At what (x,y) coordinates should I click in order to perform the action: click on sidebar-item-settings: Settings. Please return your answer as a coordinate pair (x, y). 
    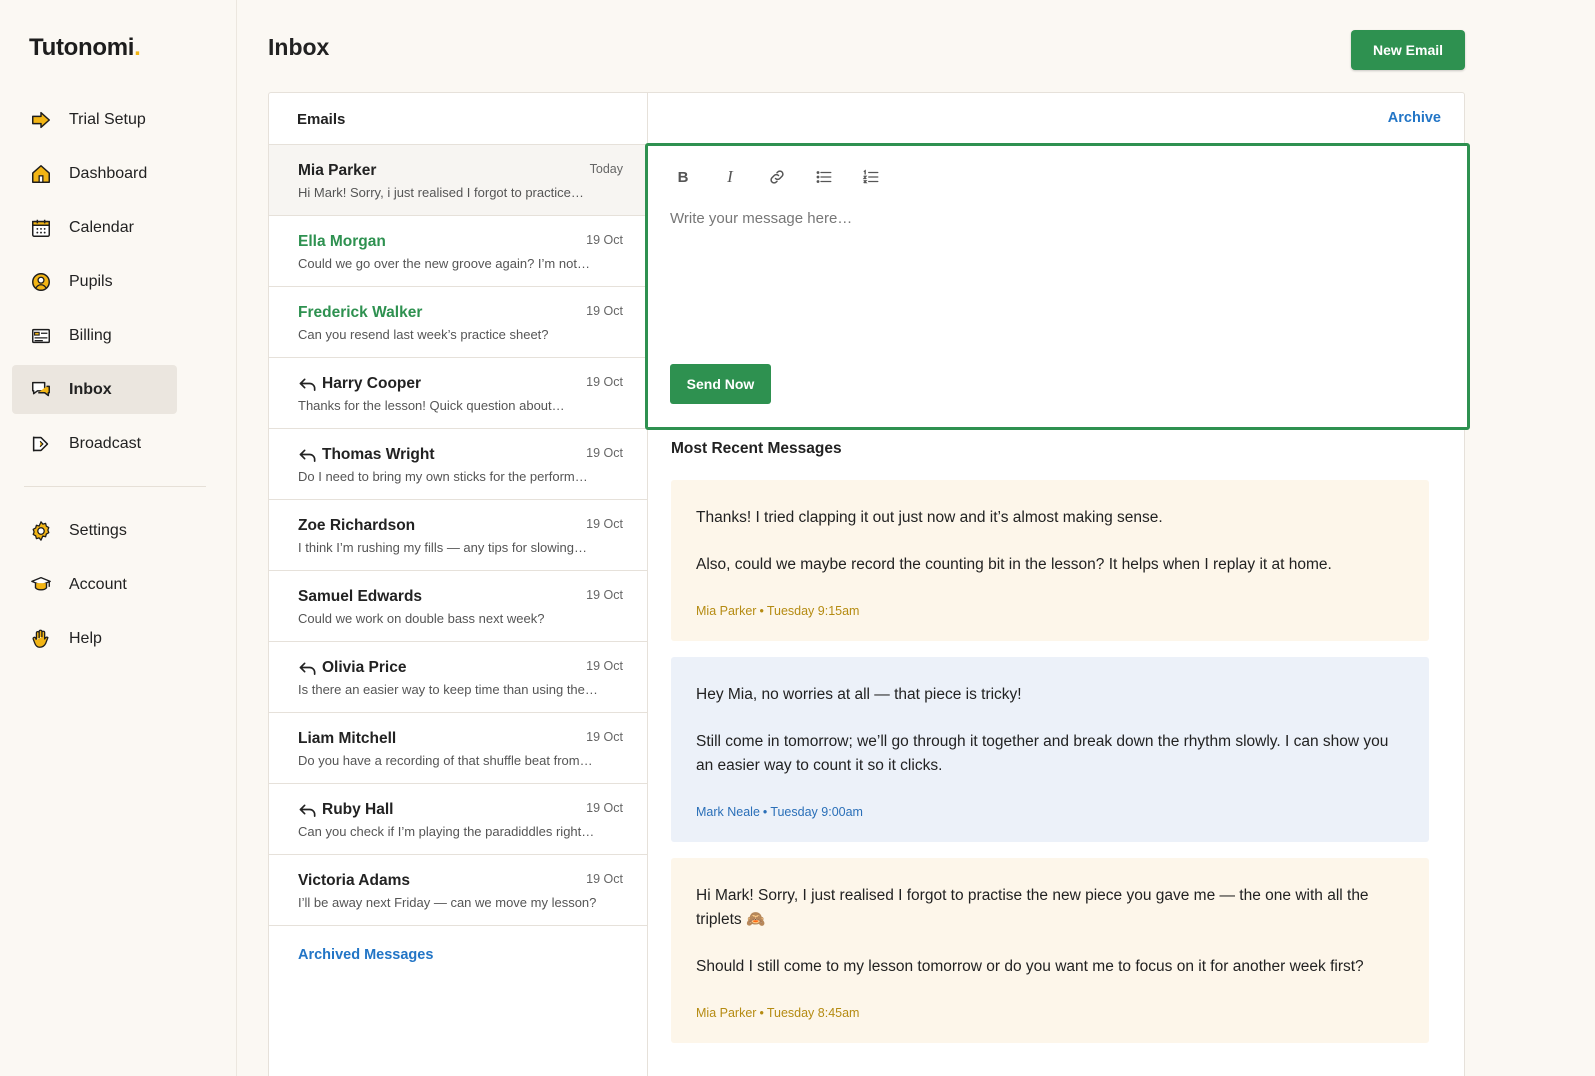
    Looking at the image, I should click on (94, 530).